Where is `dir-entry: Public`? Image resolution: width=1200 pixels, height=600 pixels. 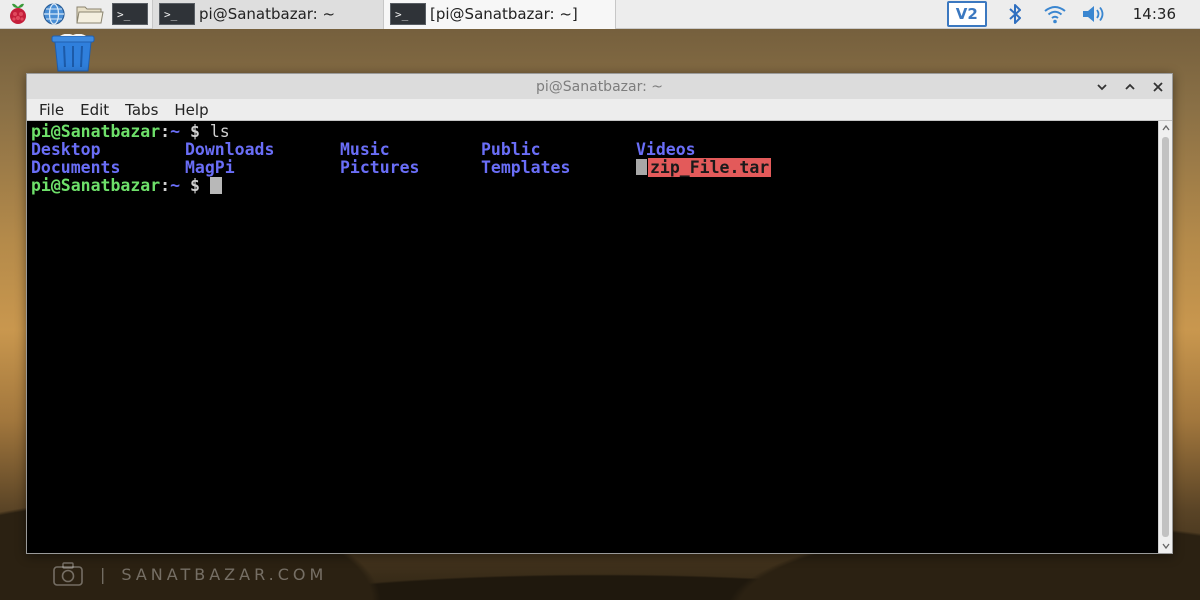
dir-entry: Public is located at coordinates (511, 149).